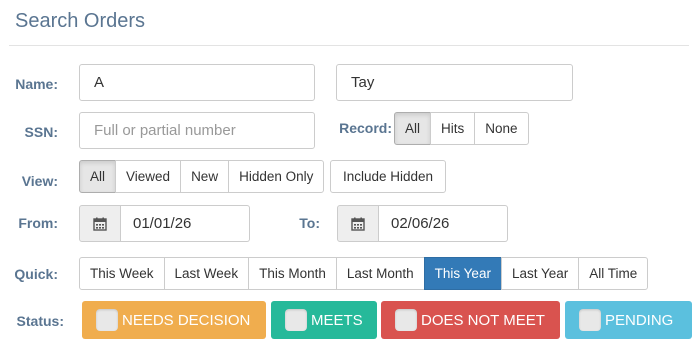 The image size is (696, 350). What do you see at coordinates (206, 273) in the screenshot?
I see `quick-last-week-button: Last Week` at bounding box center [206, 273].